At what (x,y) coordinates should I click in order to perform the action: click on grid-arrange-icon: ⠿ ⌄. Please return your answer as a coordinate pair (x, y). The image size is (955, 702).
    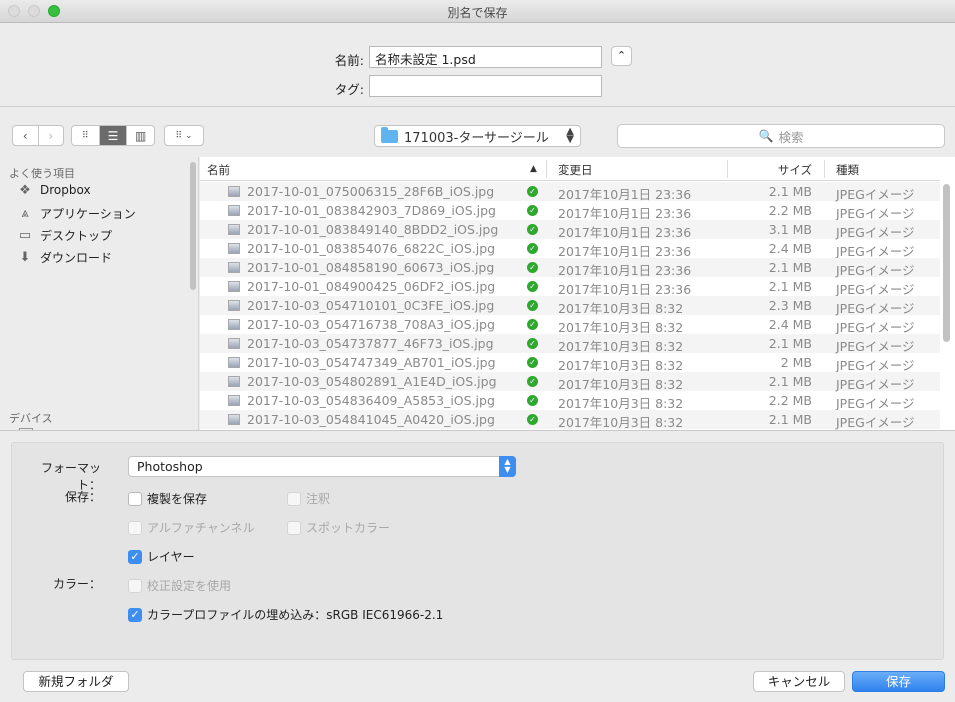
    Looking at the image, I should click on (184, 135).